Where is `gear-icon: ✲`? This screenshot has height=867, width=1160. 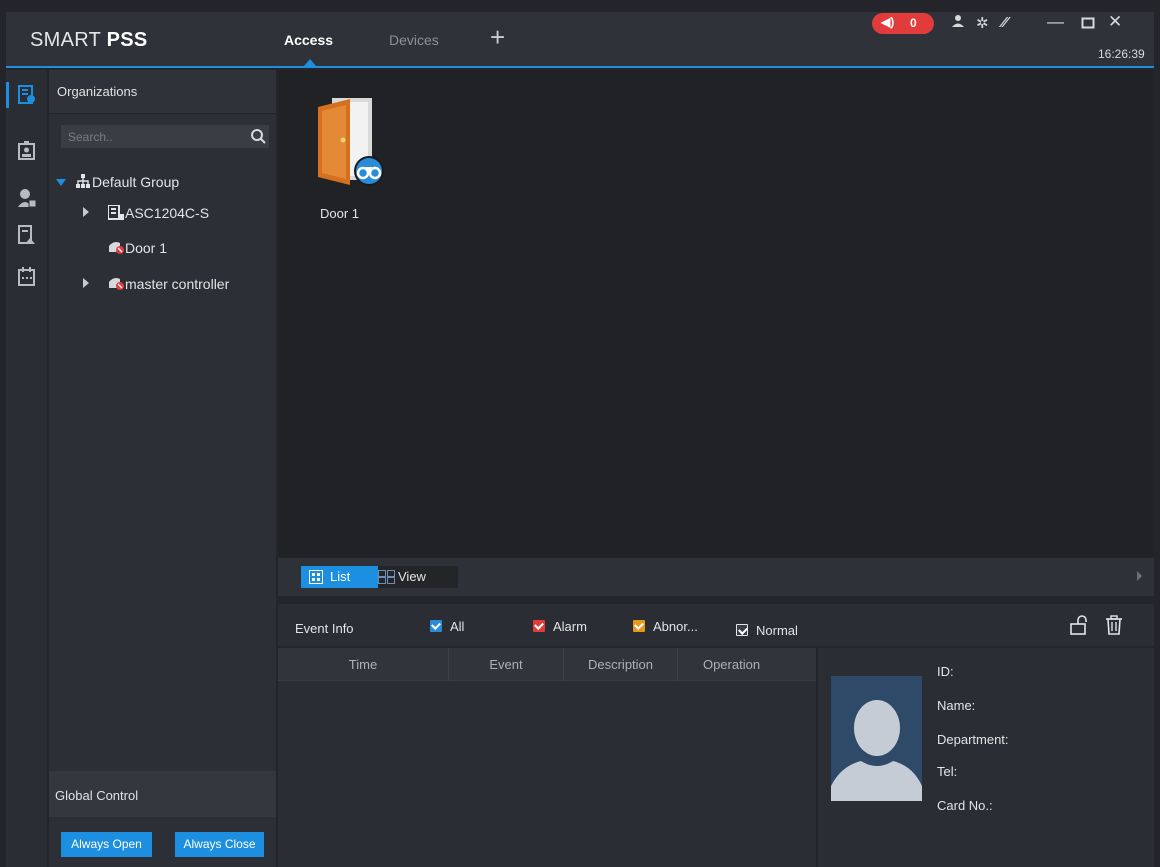
gear-icon: ✲ is located at coordinates (982, 23).